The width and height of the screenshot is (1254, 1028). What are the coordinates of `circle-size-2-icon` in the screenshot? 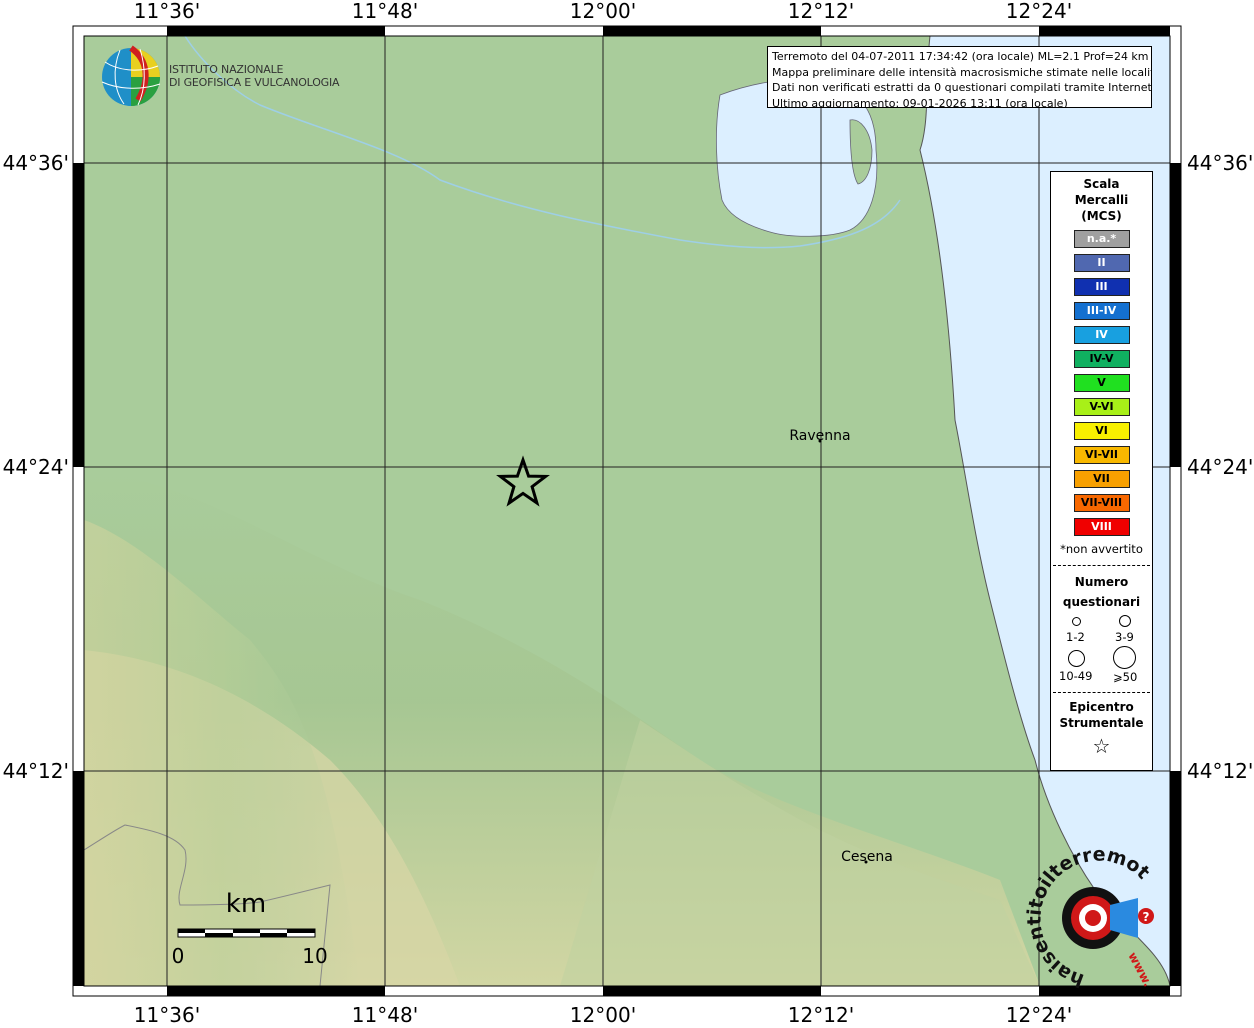 It's located at (1125, 621).